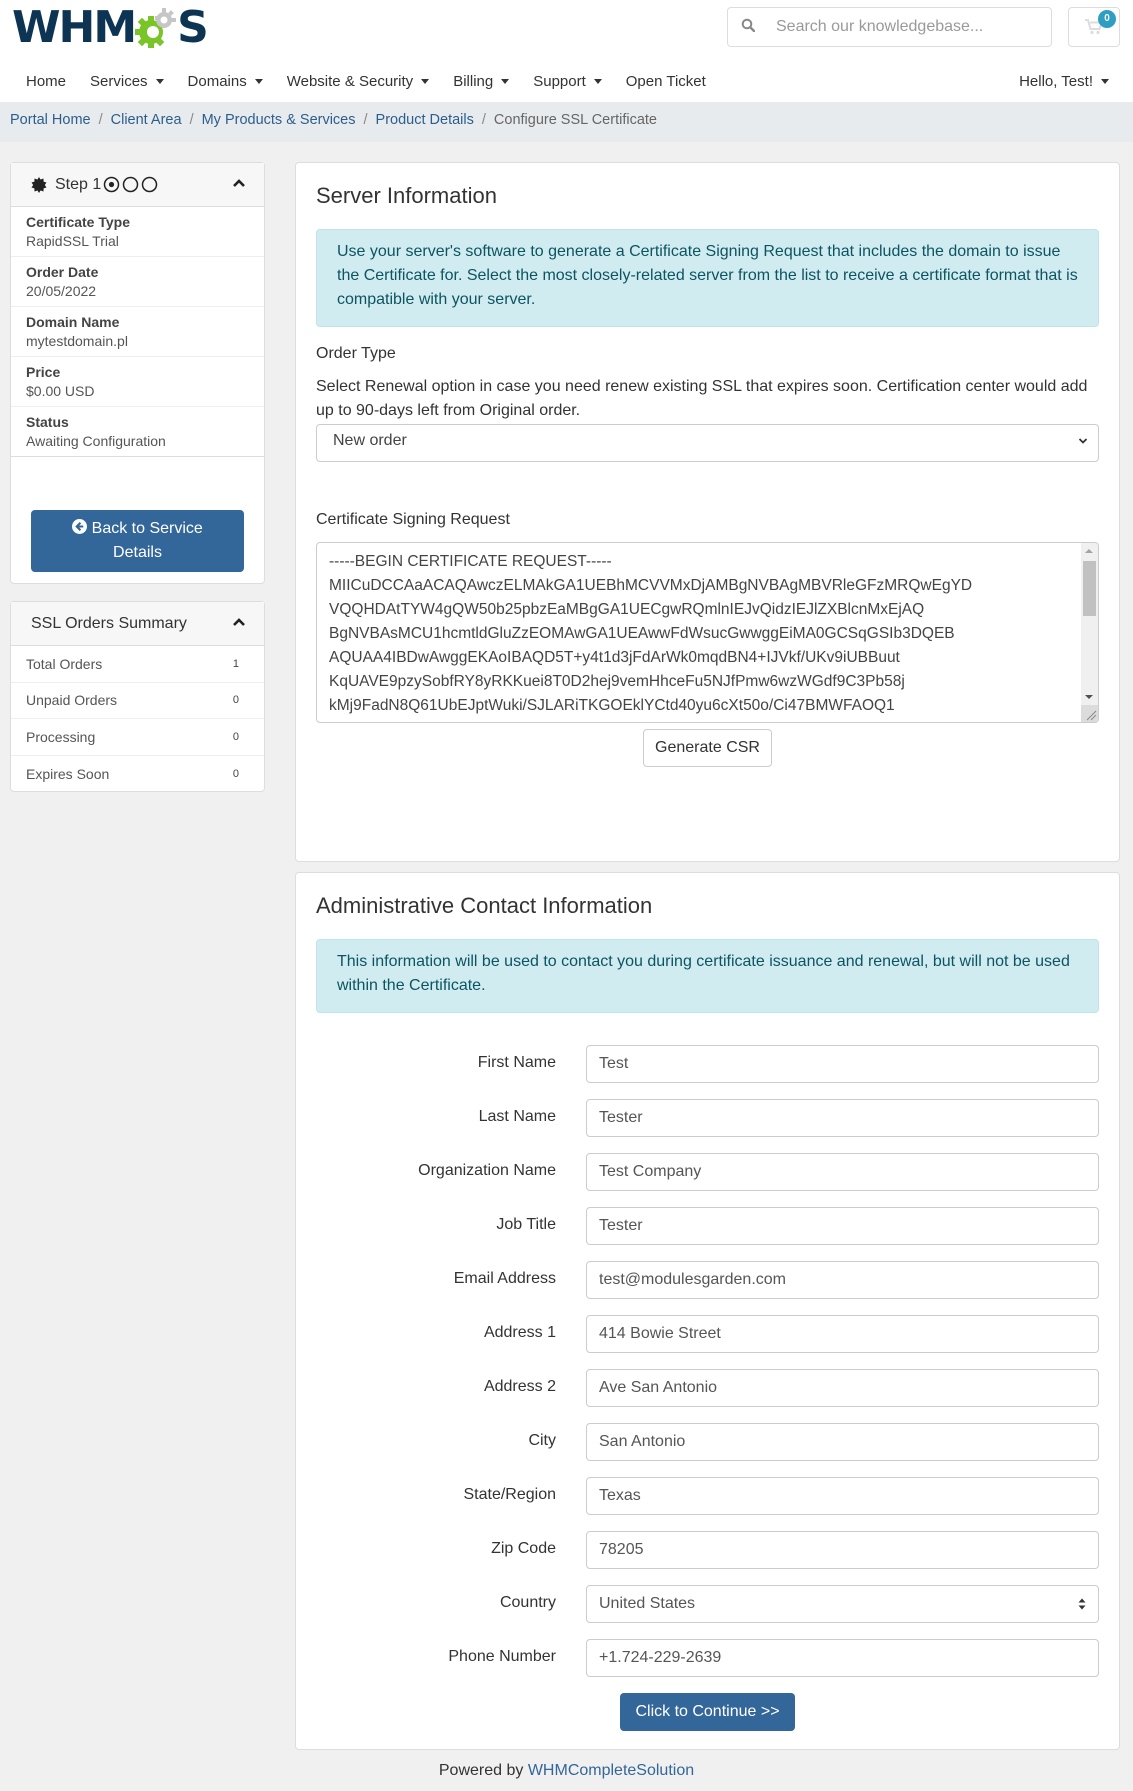 The height and width of the screenshot is (1791, 1133). I want to click on whmcs-logo: WHM S, so click(110, 27).